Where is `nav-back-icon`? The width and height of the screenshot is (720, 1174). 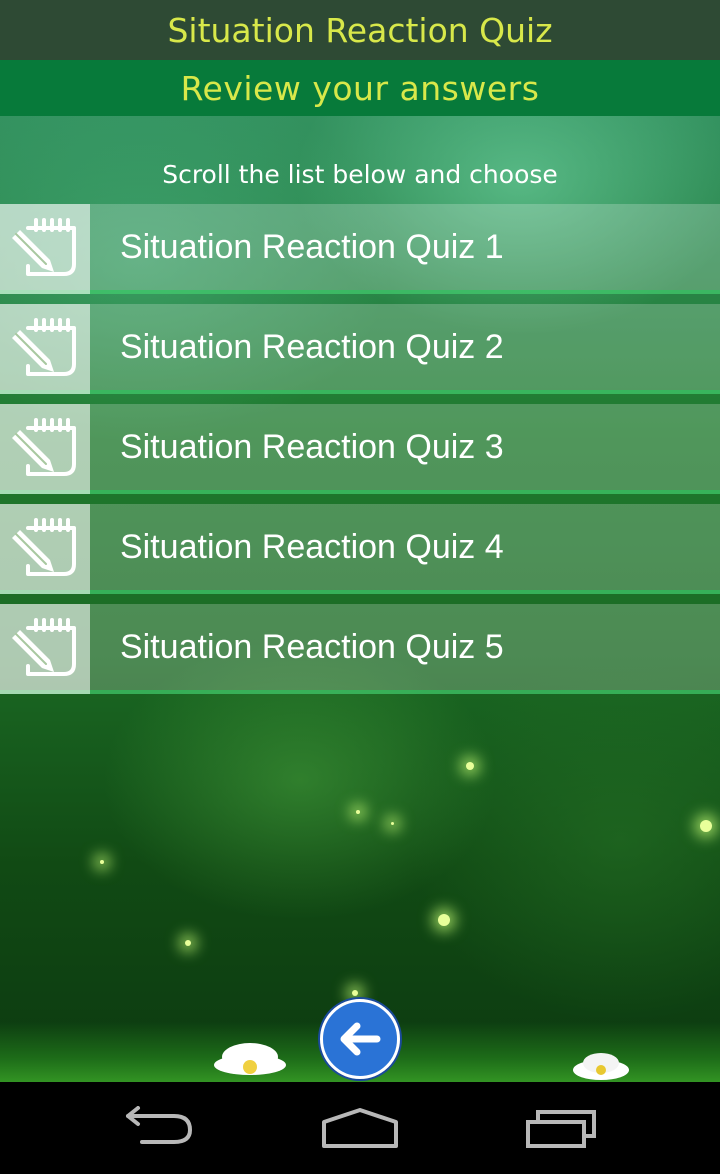 nav-back-icon is located at coordinates (159, 1128).